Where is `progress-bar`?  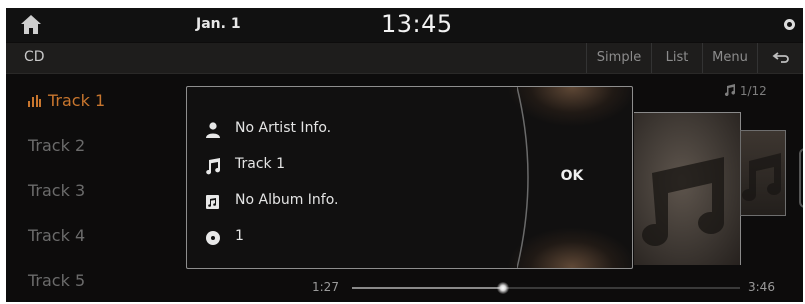
progress-bar is located at coordinates (546, 288).